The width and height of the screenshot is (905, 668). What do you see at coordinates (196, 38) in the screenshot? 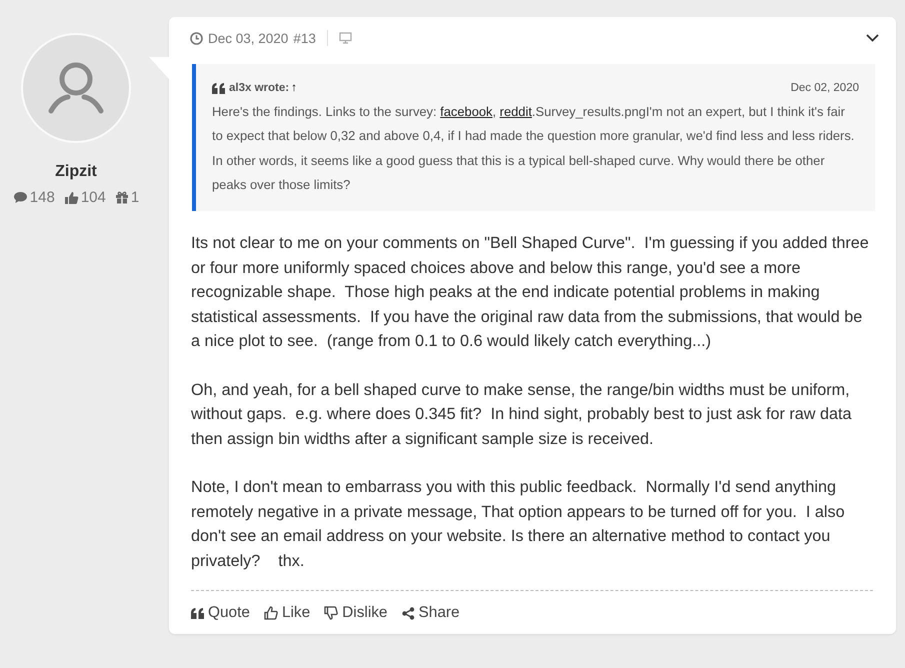
I see `clock-icon` at bounding box center [196, 38].